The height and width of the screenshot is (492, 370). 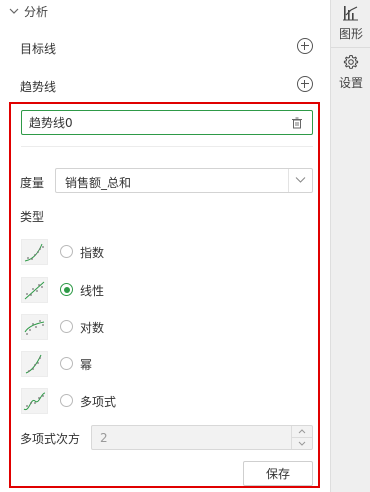 I want to click on measure-select: 销售额_总和, so click(x=184, y=180).